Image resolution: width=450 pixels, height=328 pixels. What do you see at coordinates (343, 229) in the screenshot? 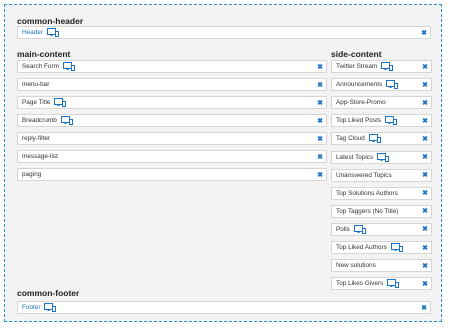
I see `widget-label: Polls` at bounding box center [343, 229].